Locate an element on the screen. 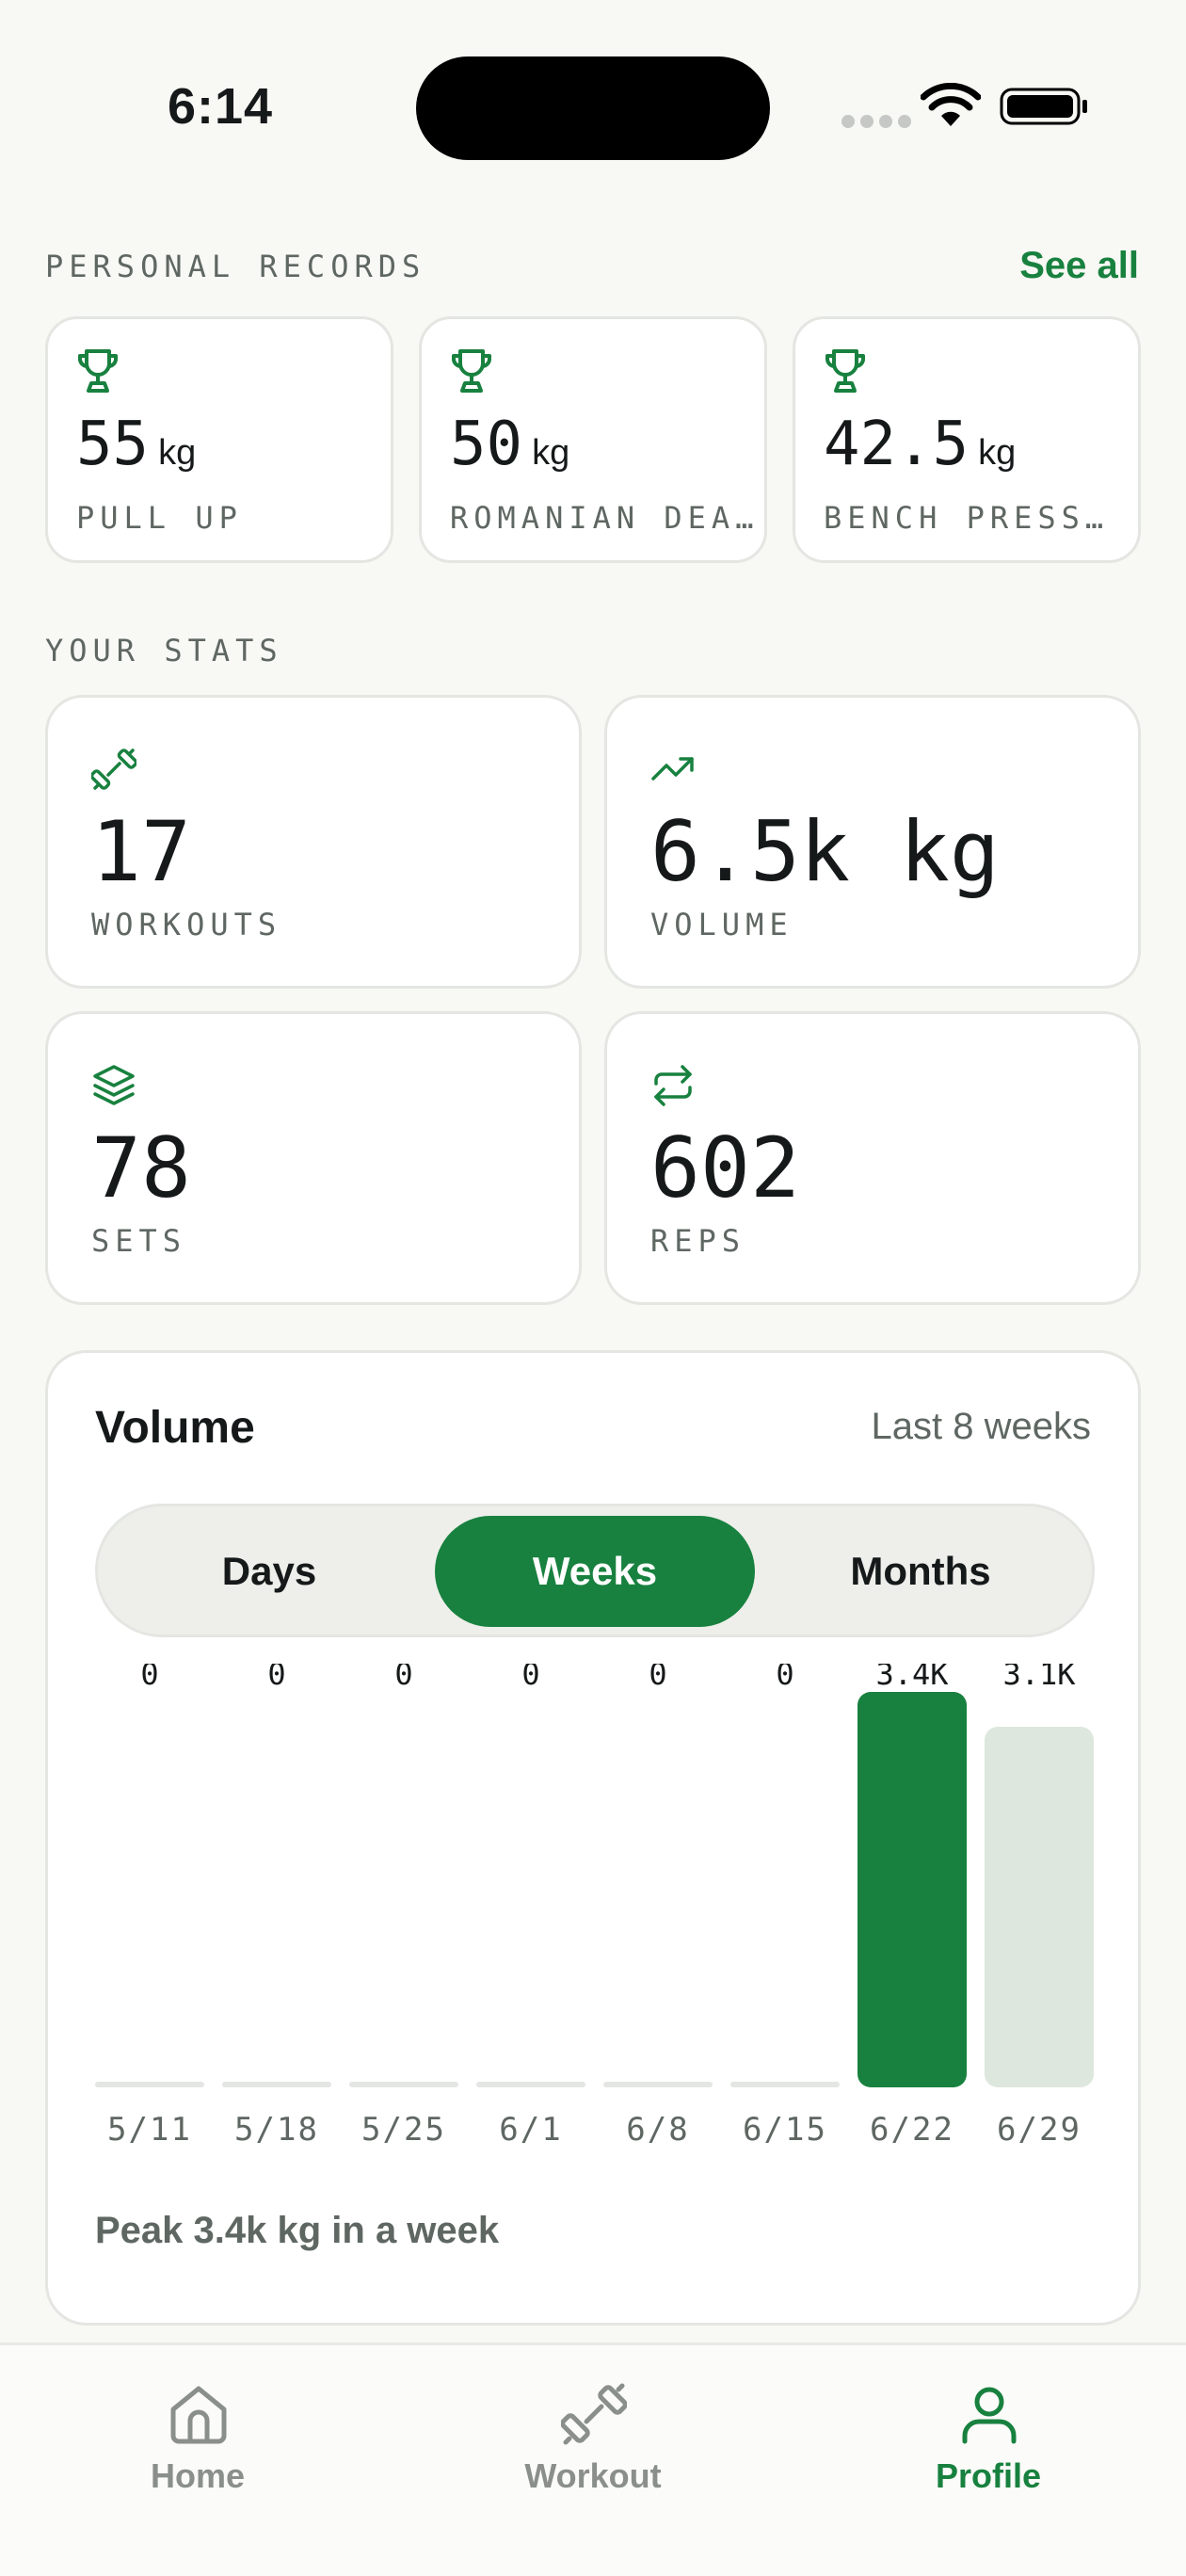 The height and width of the screenshot is (2576, 1186). user-icon is located at coordinates (989, 2415).